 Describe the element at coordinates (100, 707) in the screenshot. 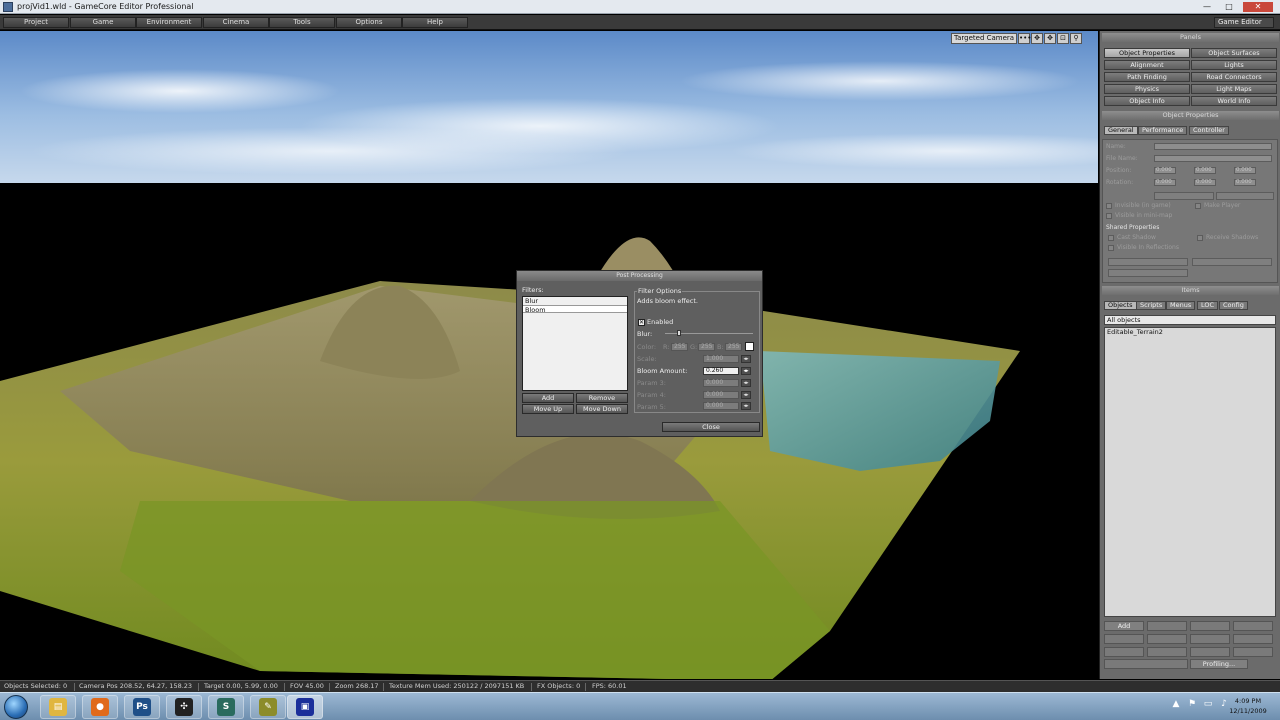

I see `taskbar-firefox: ●` at that location.